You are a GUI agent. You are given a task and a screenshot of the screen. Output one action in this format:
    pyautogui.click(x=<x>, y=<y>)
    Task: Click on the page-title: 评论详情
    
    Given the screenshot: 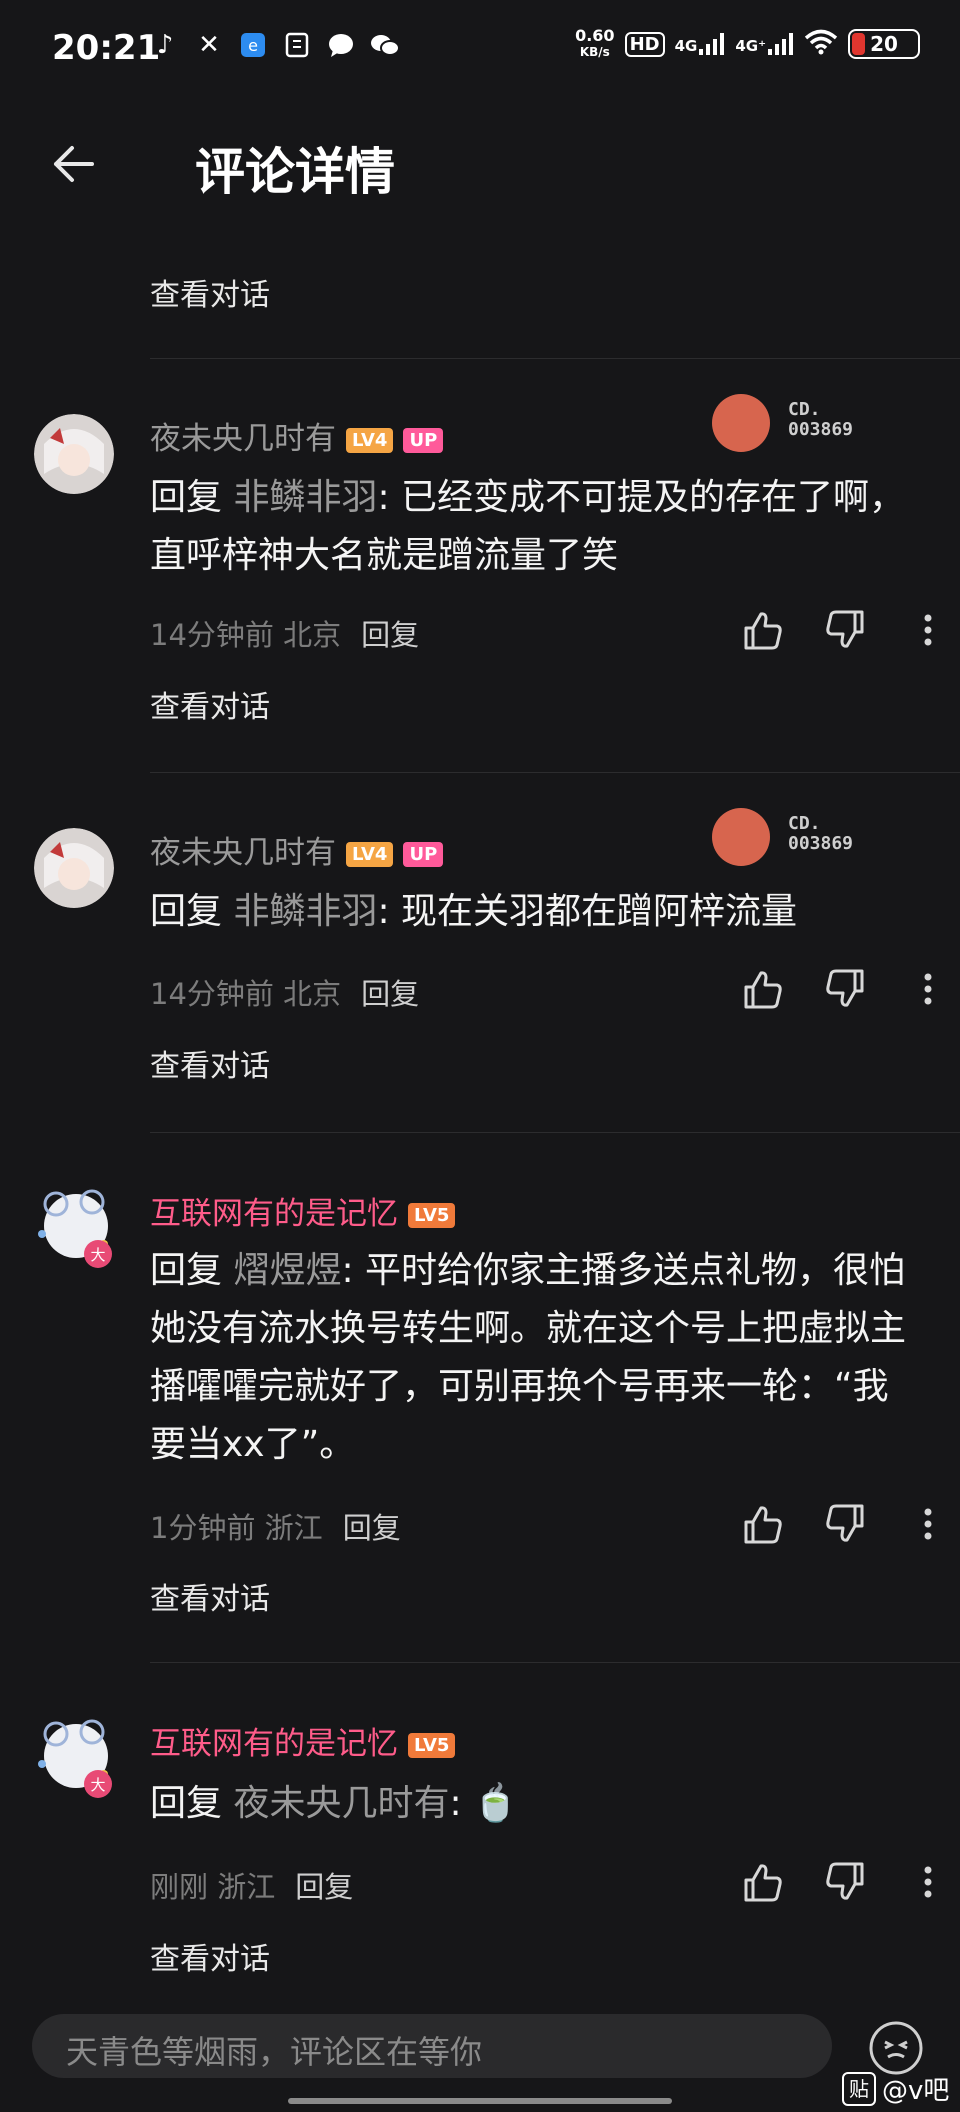 What is the action you would take?
    pyautogui.click(x=295, y=172)
    